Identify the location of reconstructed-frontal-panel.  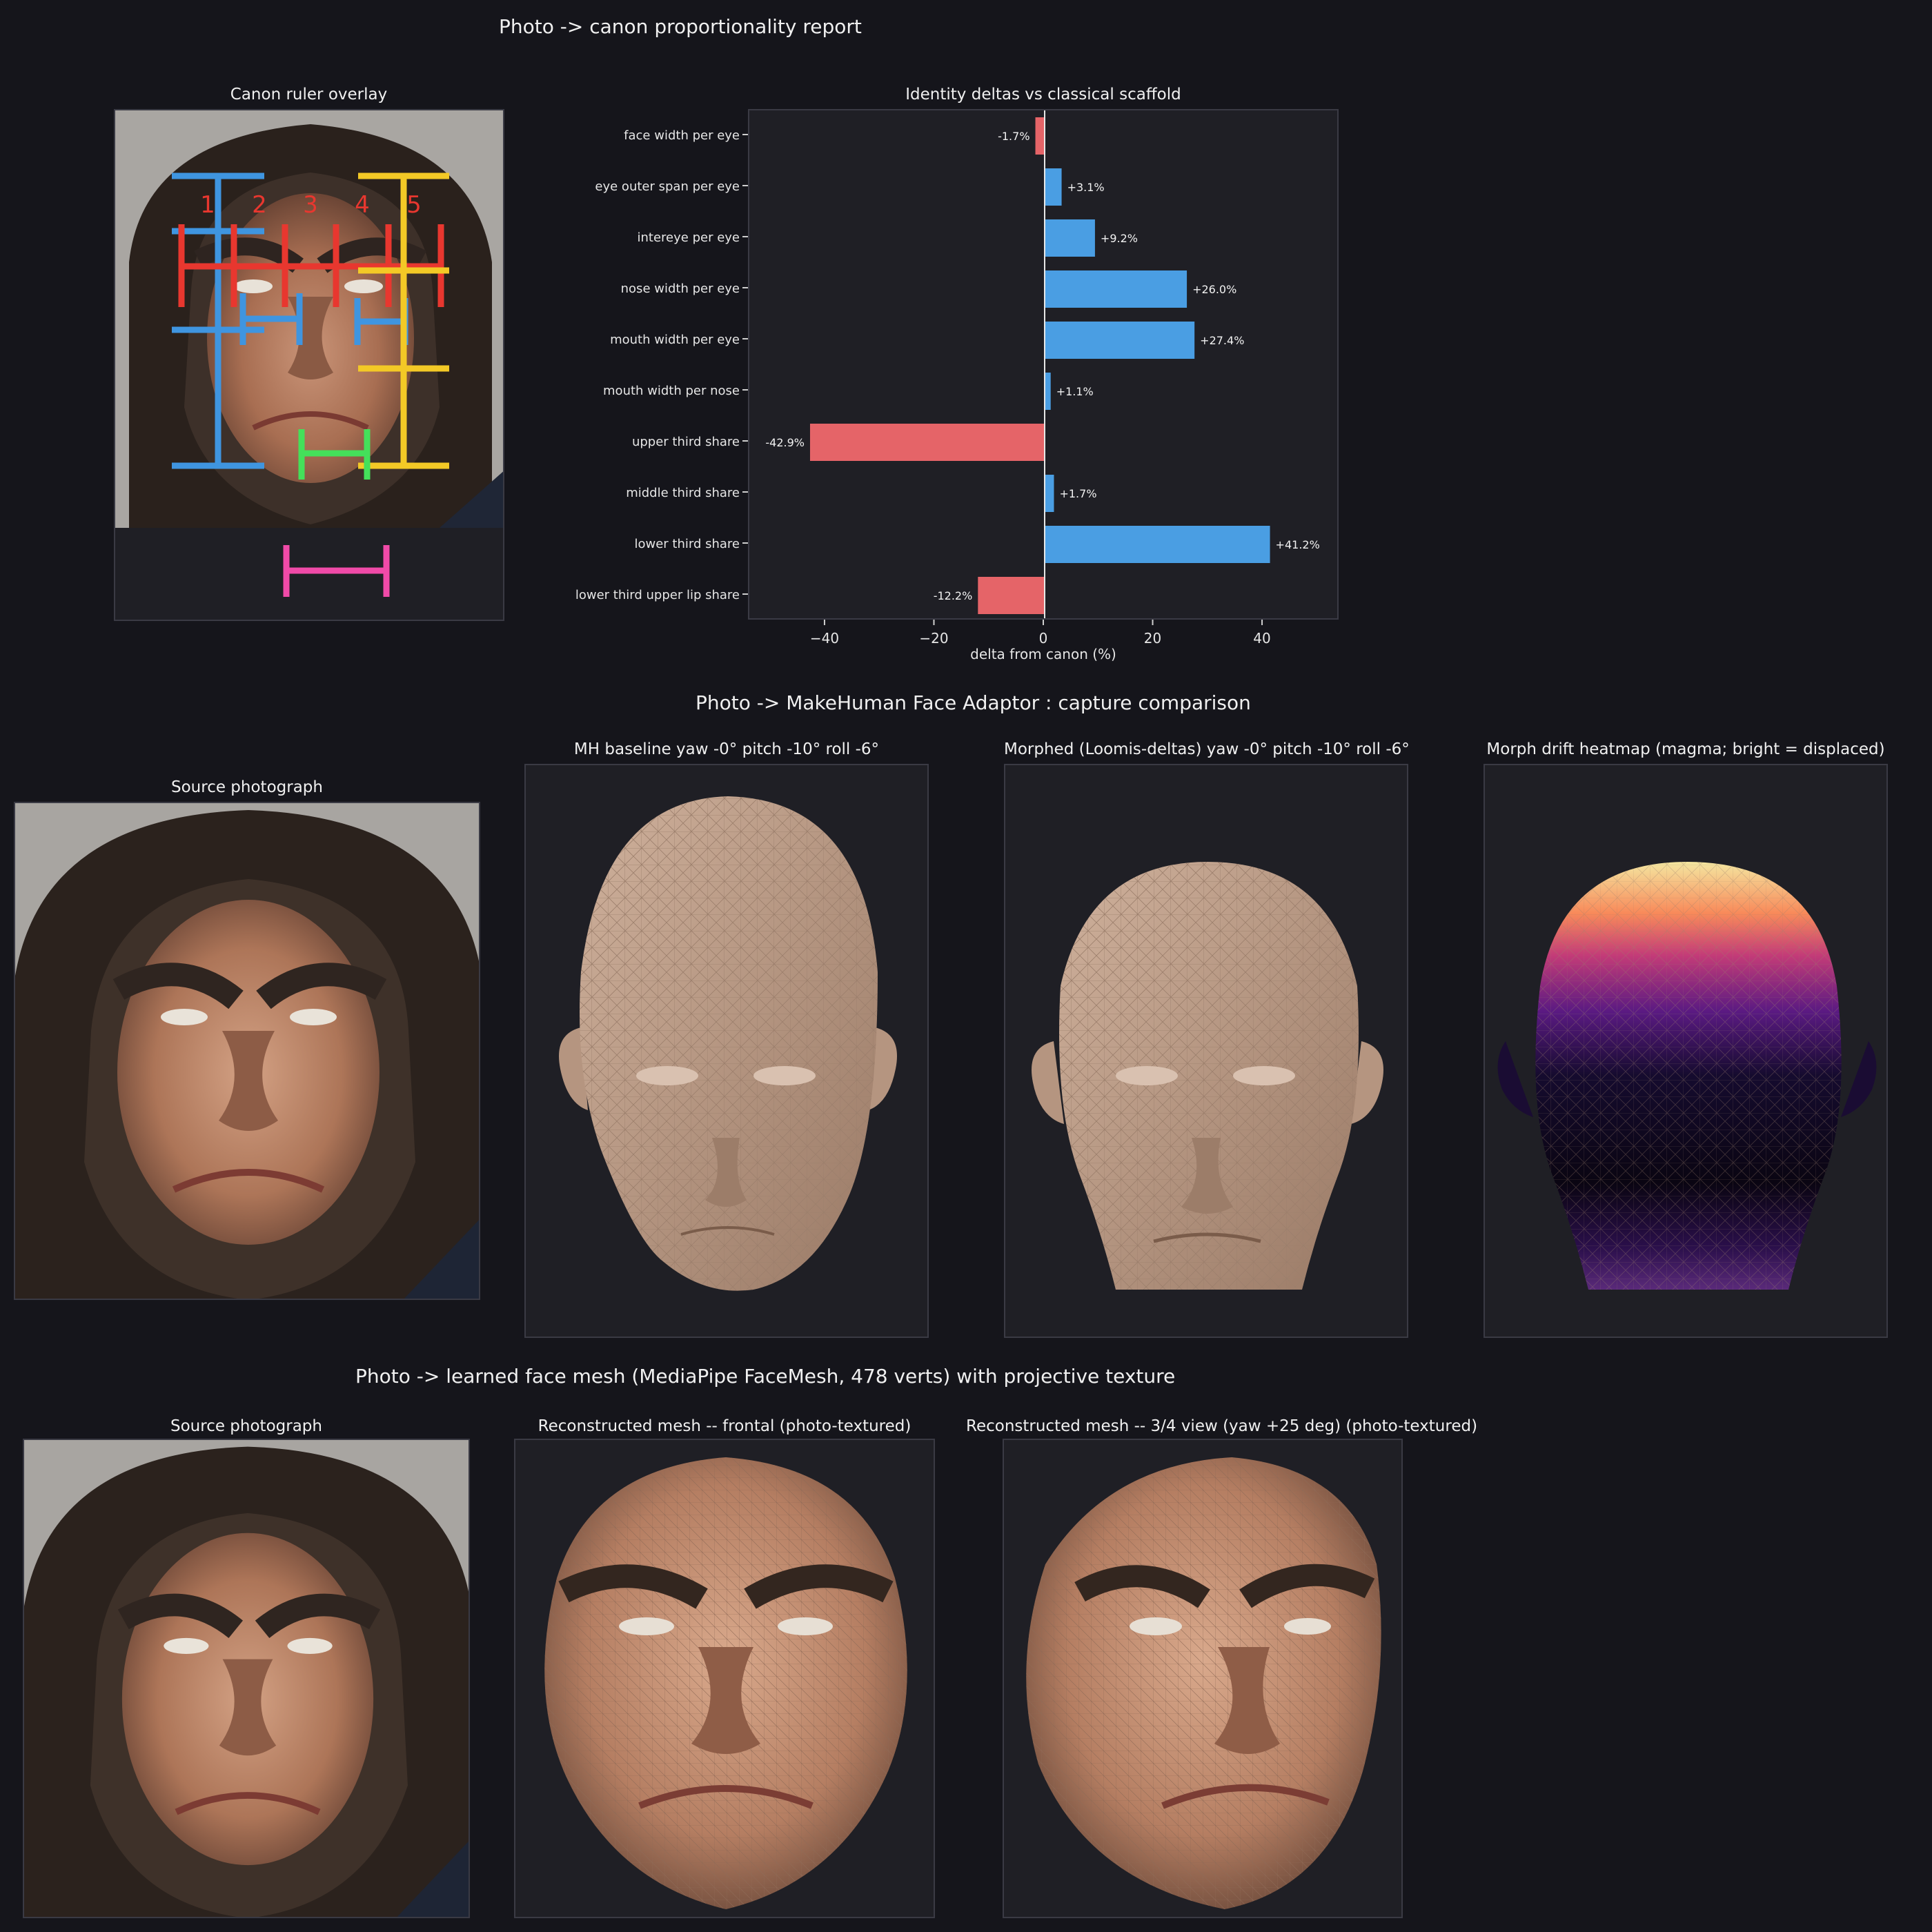
(724, 1678).